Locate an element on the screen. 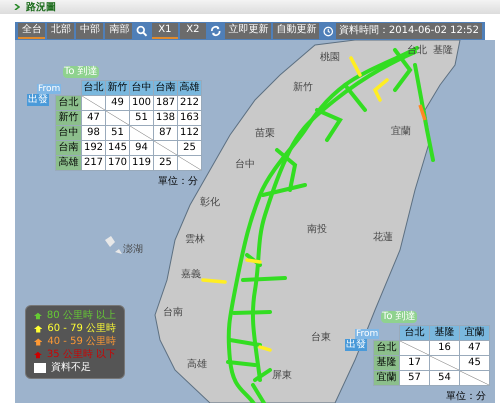  map-label: 南投 is located at coordinates (317, 229).